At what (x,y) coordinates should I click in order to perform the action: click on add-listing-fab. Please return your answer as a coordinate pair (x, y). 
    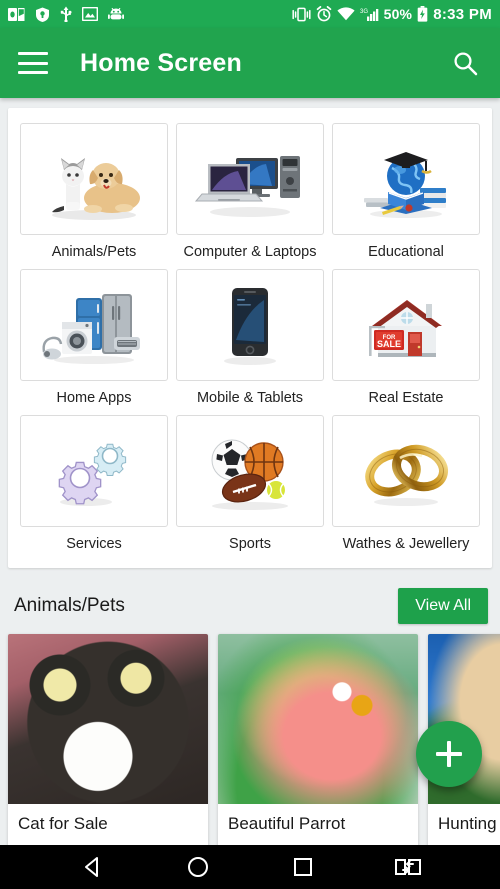
    Looking at the image, I should click on (449, 754).